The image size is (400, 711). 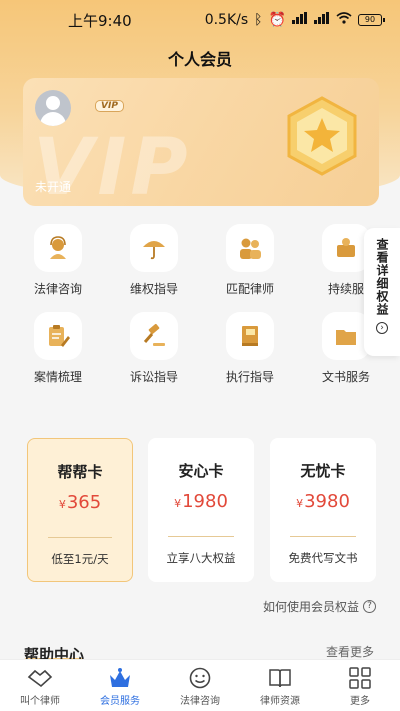 What do you see at coordinates (226, 20) in the screenshot?
I see `network-speed: 0.5K/s` at bounding box center [226, 20].